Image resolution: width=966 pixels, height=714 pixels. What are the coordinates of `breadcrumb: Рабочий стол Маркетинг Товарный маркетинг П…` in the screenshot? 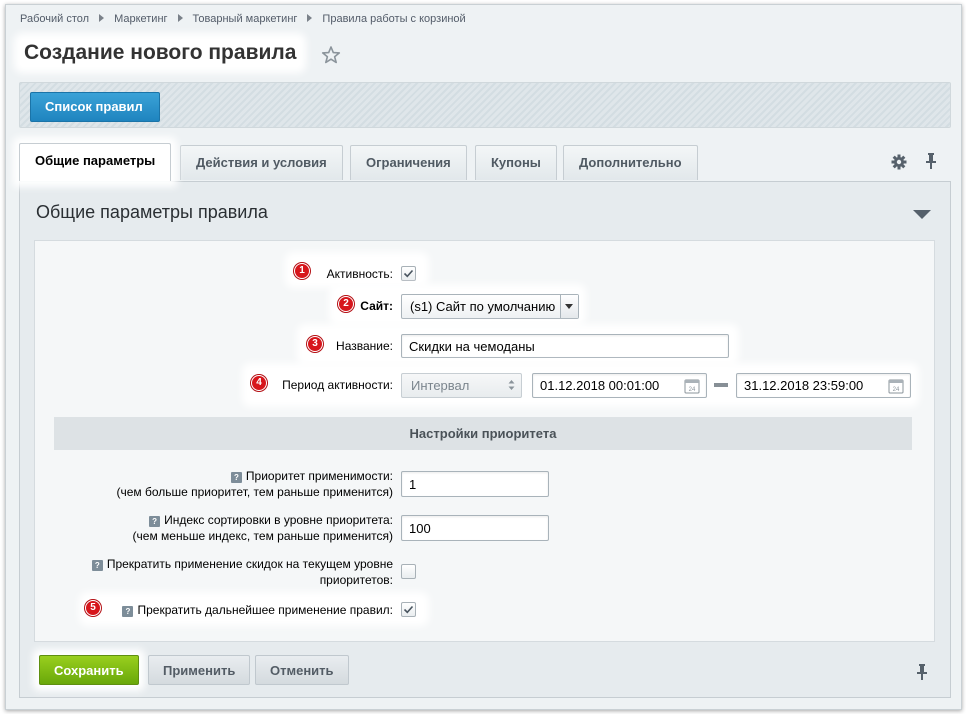 It's located at (243, 19).